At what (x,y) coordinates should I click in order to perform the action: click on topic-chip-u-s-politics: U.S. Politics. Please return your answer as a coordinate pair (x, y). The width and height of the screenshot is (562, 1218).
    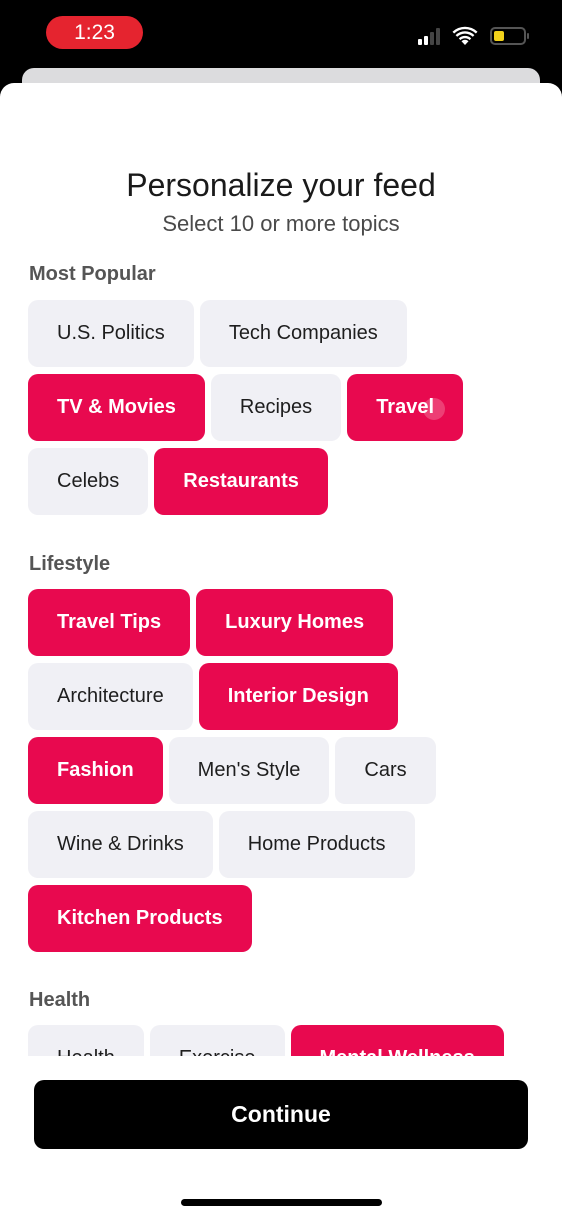
    Looking at the image, I should click on (111, 333).